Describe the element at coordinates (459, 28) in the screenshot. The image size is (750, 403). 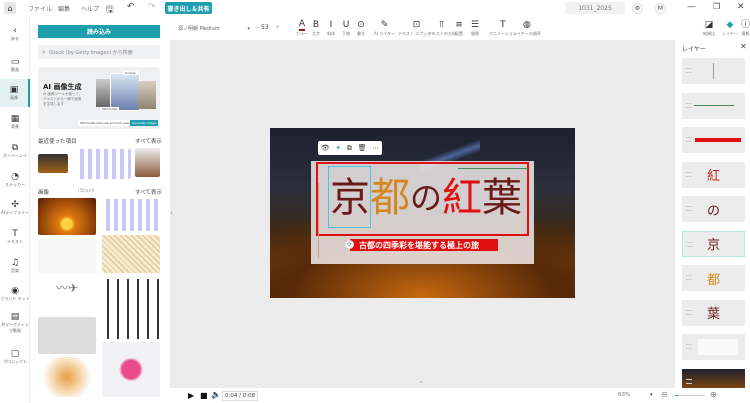
I see `tool-align: ≡ 配置` at that location.